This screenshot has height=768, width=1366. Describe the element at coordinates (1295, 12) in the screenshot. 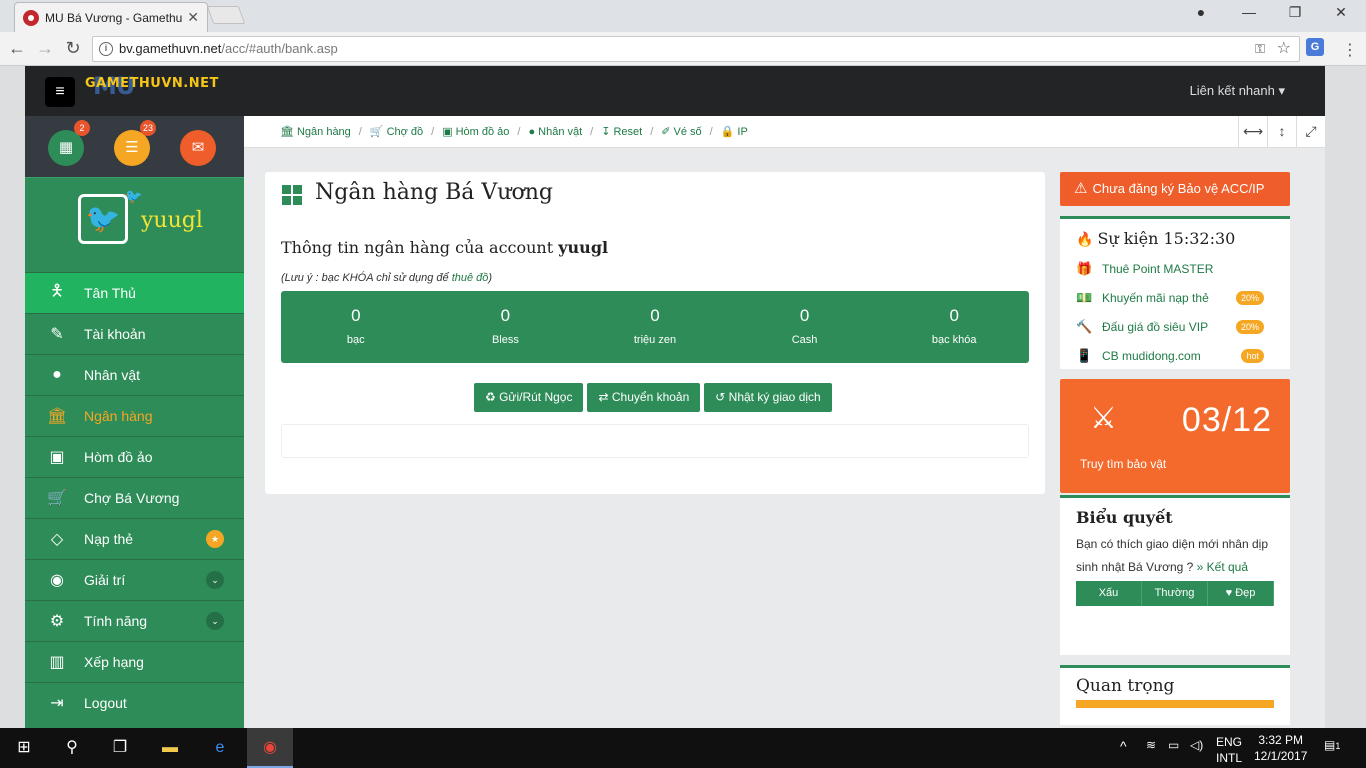

I see `restore-button: ❐` at that location.